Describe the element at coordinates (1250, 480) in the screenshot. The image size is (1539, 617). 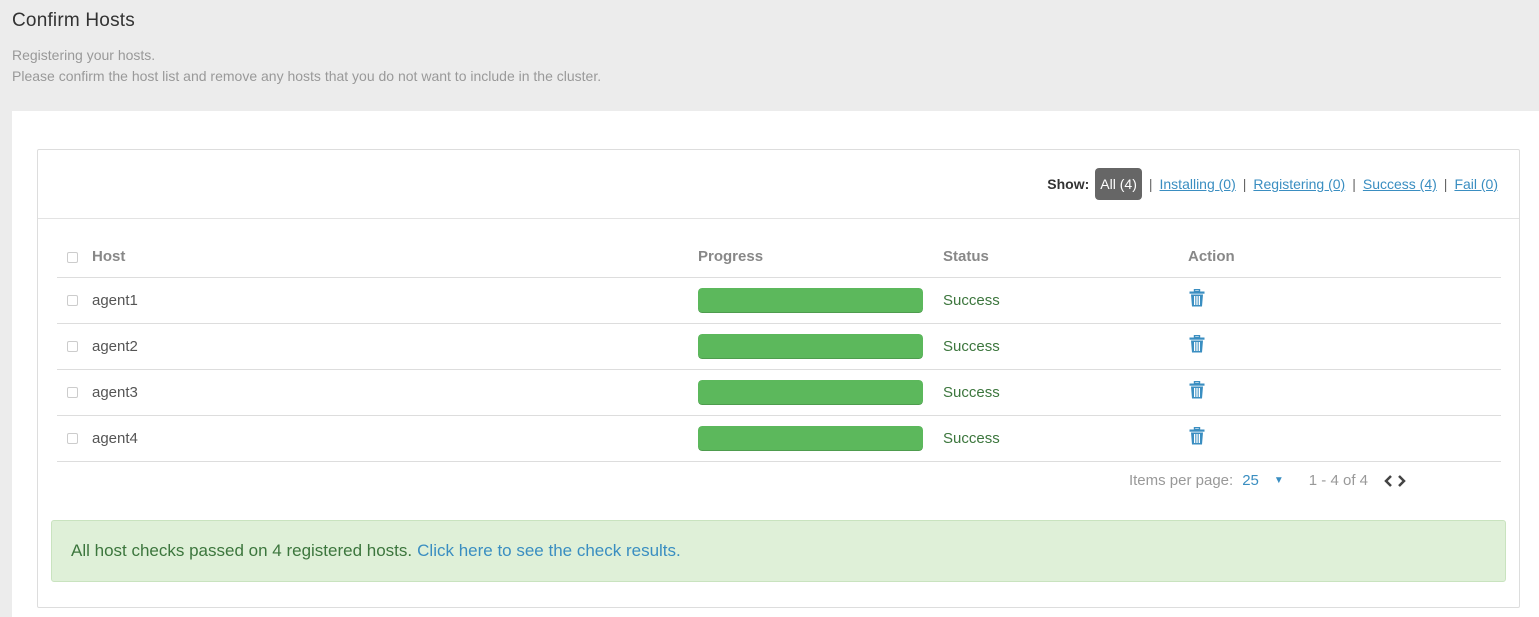
I see `items-per-page-select: 25` at that location.